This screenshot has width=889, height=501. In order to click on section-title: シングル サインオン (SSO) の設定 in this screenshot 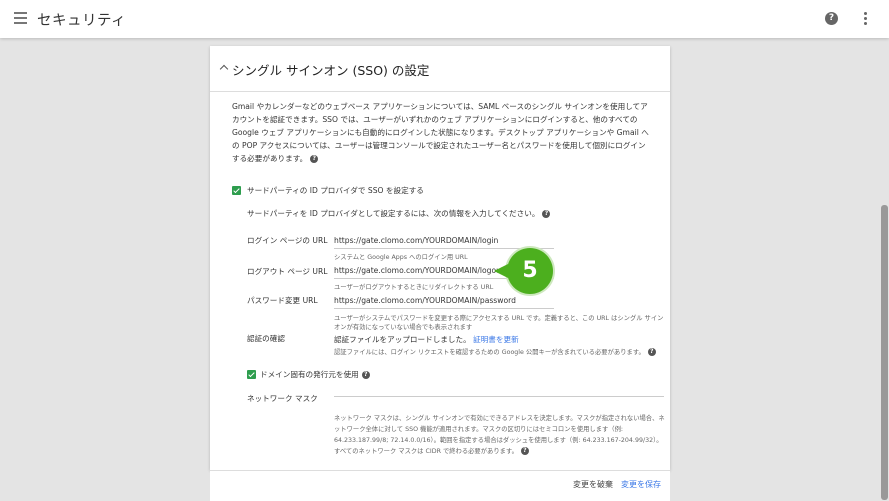, I will do `click(331, 70)`.